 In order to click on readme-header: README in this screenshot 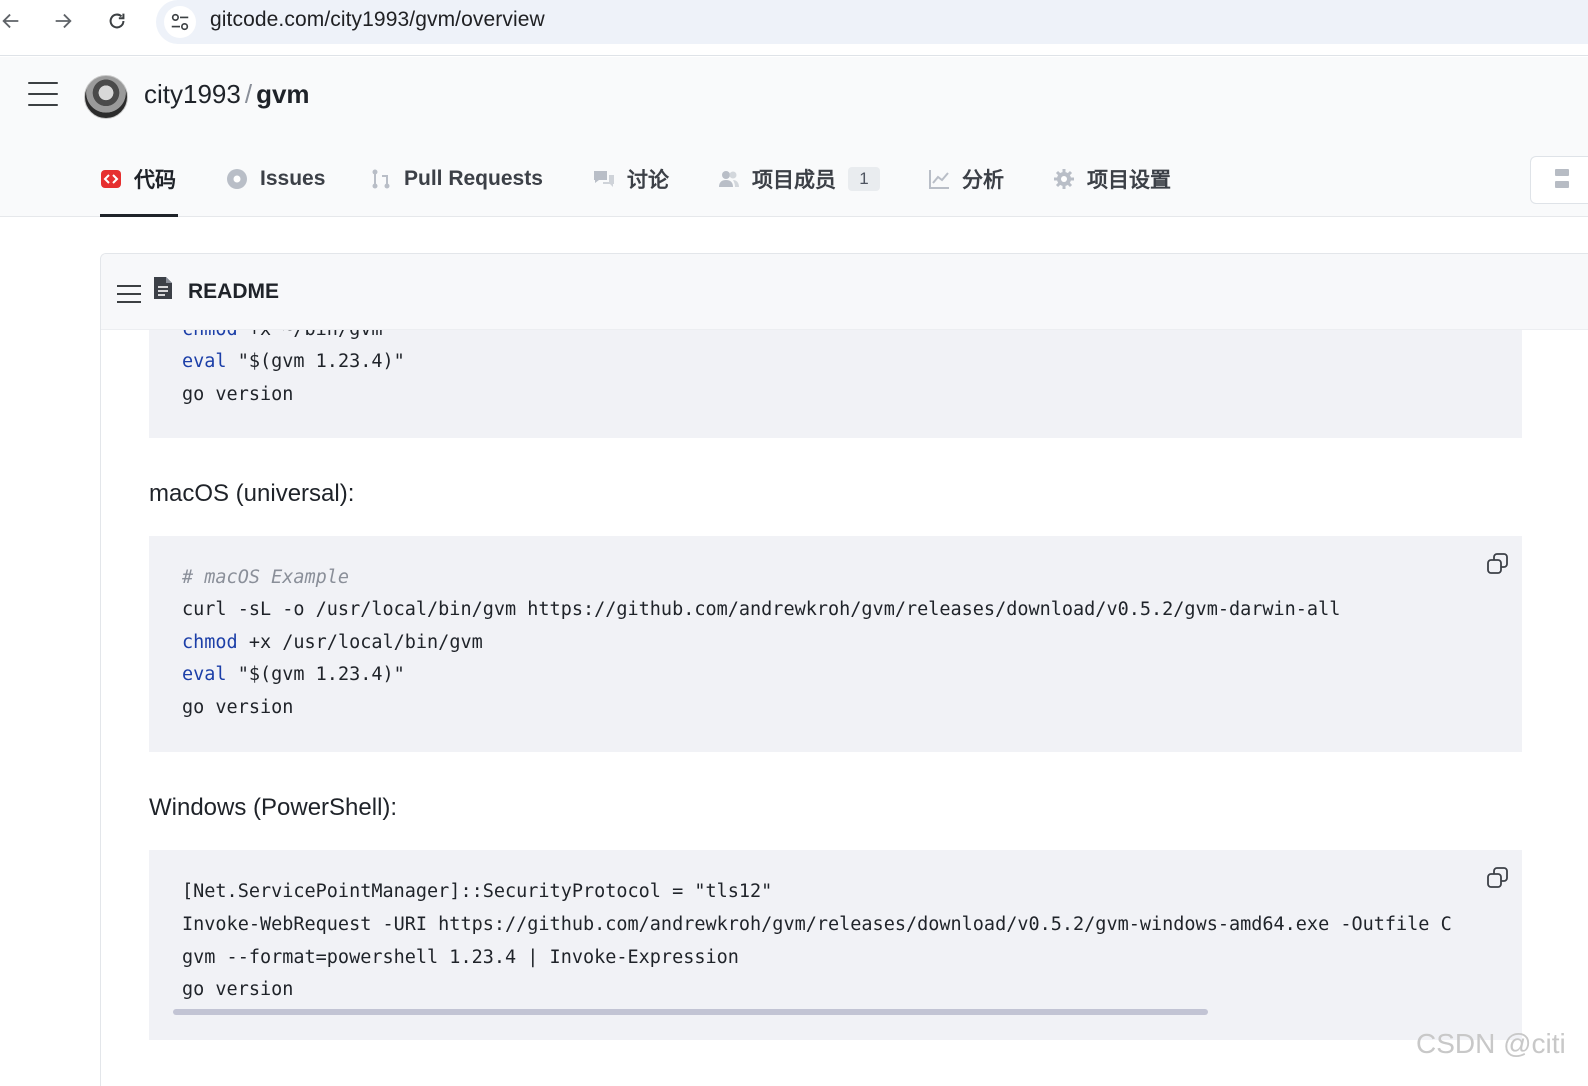, I will do `click(844, 292)`.